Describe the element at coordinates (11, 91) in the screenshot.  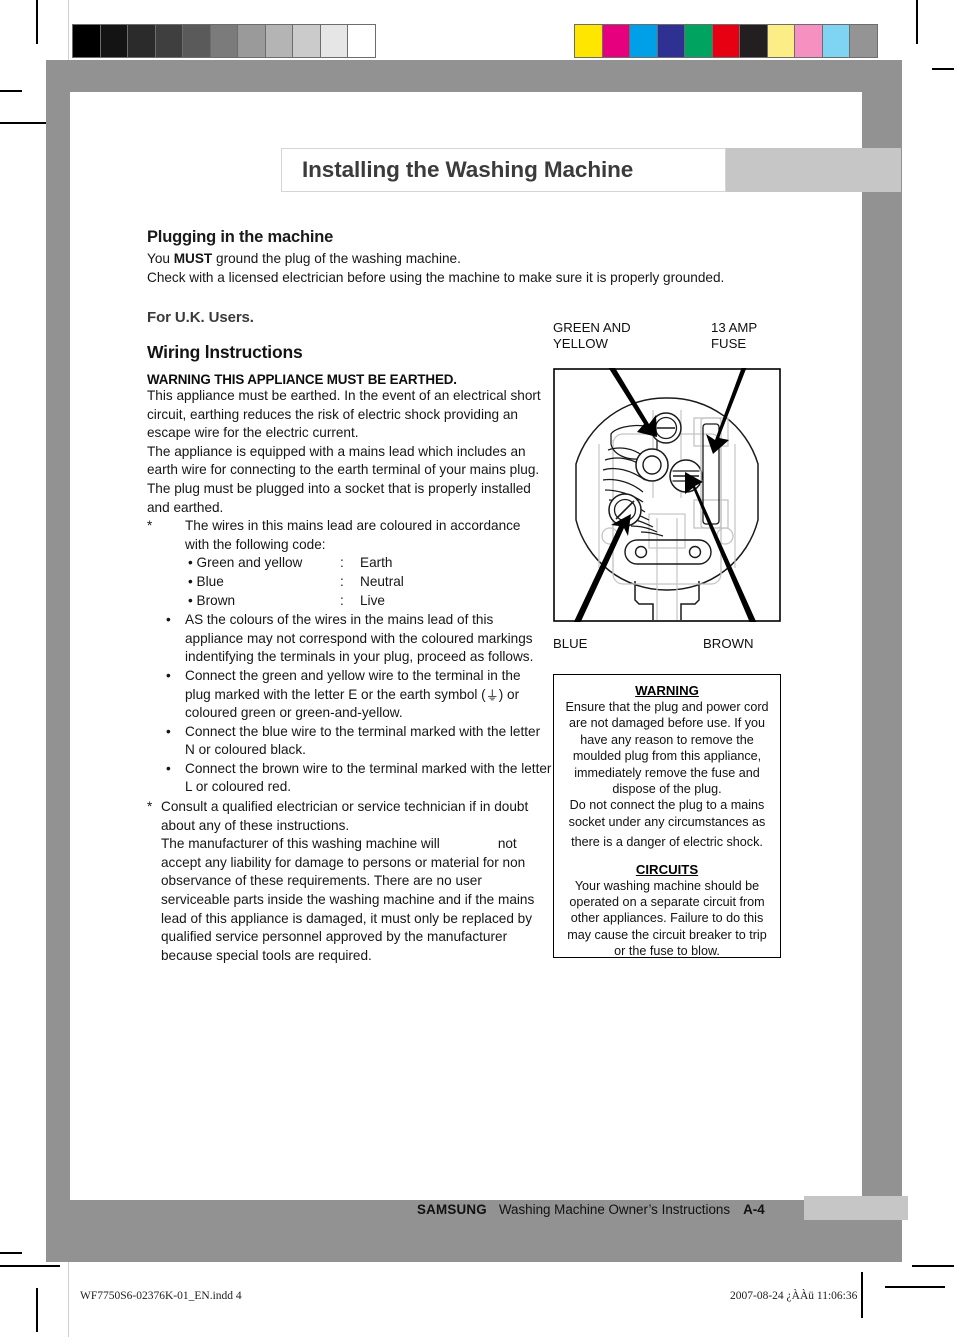
I see `crop-mark-tl-h` at that location.